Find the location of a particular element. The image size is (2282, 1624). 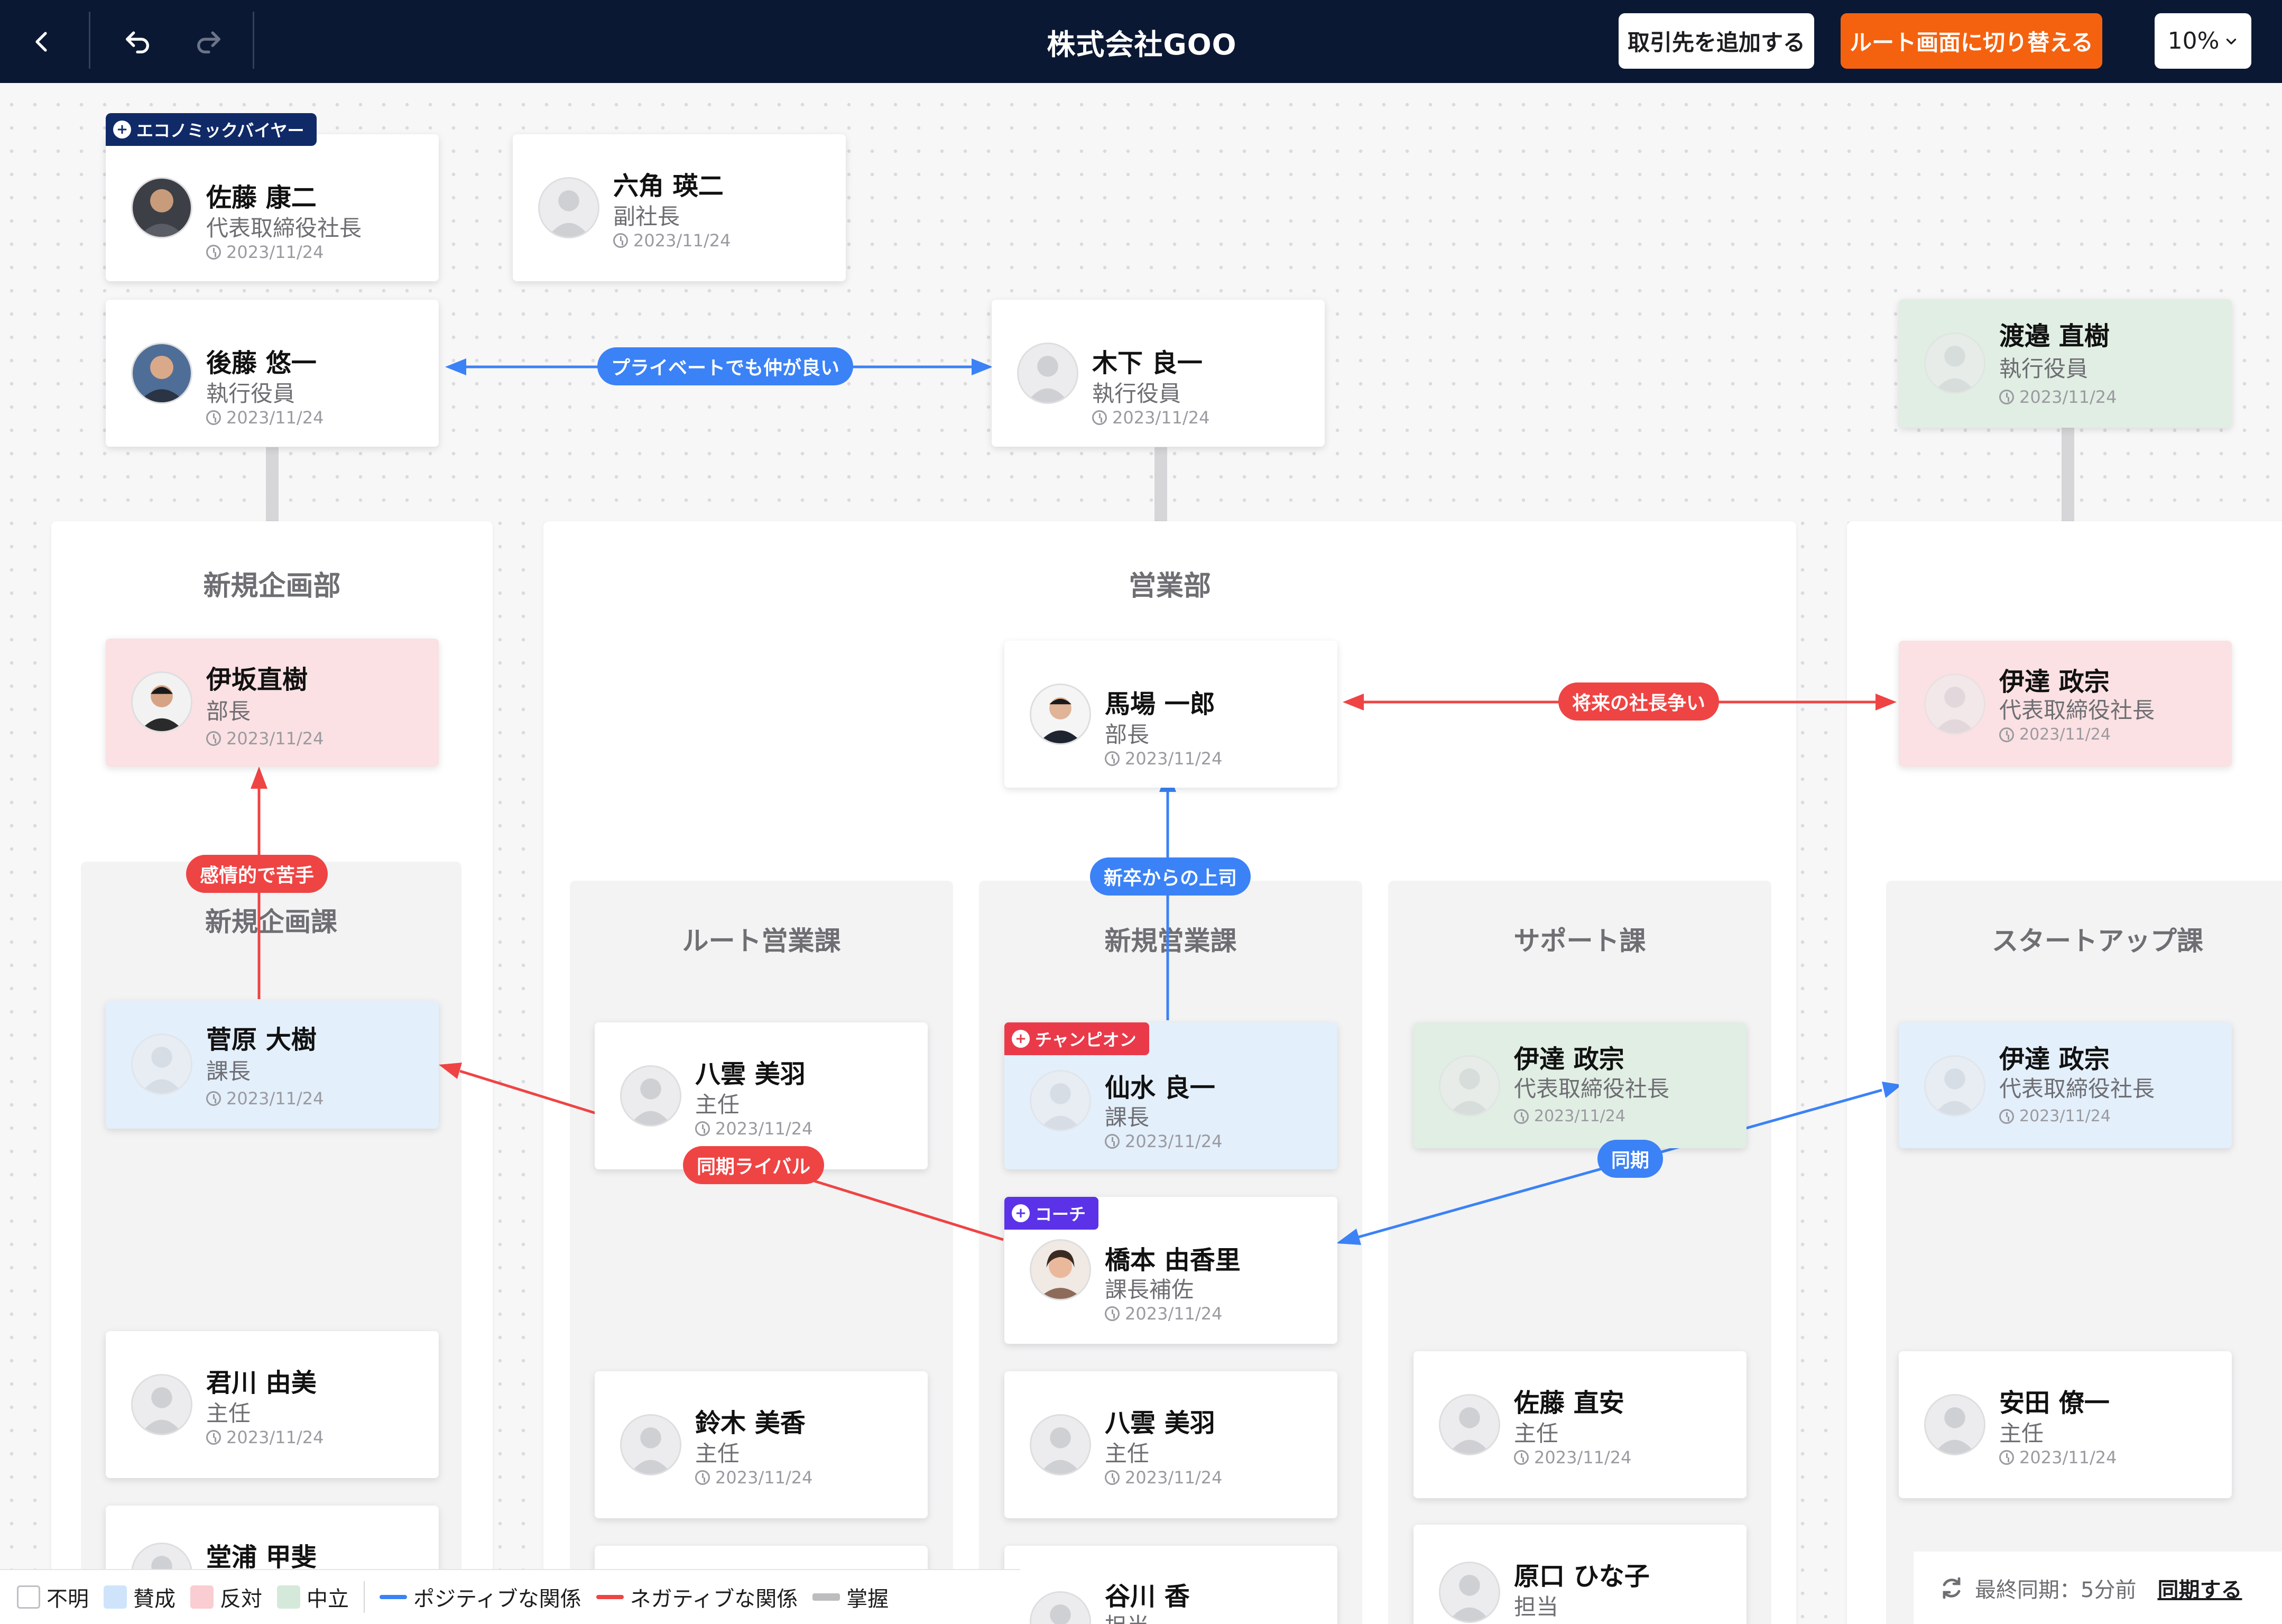

person-name: 原口 ひな子 is located at coordinates (1582, 1576).